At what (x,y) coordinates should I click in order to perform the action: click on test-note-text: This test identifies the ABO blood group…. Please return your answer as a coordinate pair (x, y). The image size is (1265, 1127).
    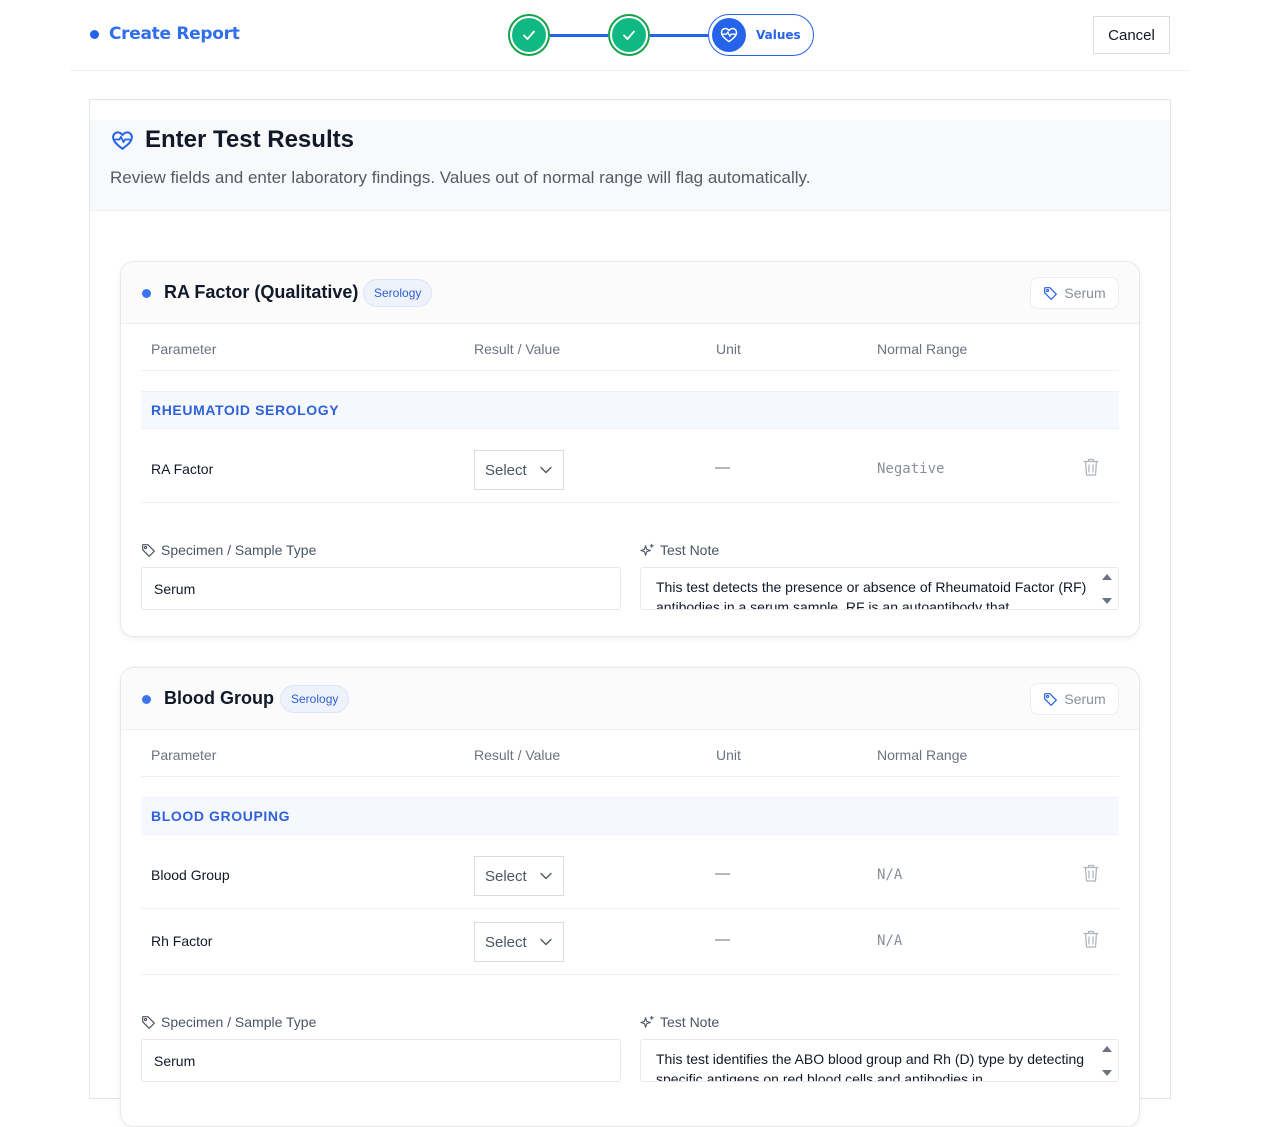
    Looking at the image, I should click on (870, 1066).